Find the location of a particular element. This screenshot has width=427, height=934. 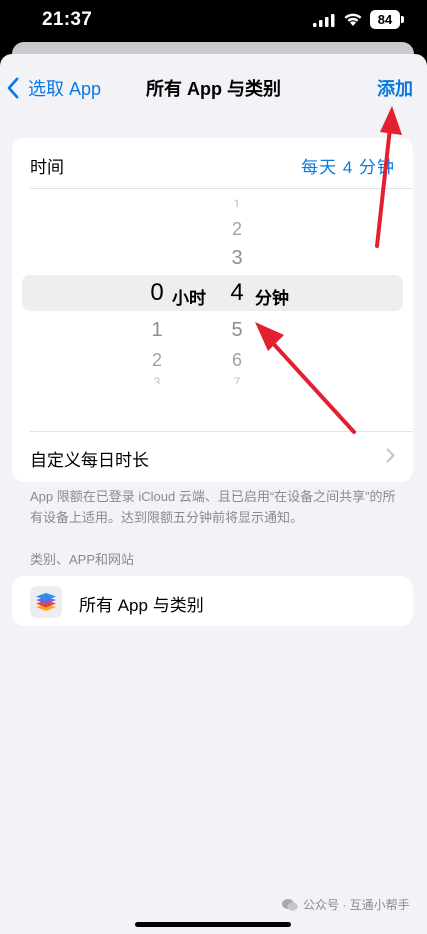

minutes-unit-label: 分钟 is located at coordinates (272, 298).